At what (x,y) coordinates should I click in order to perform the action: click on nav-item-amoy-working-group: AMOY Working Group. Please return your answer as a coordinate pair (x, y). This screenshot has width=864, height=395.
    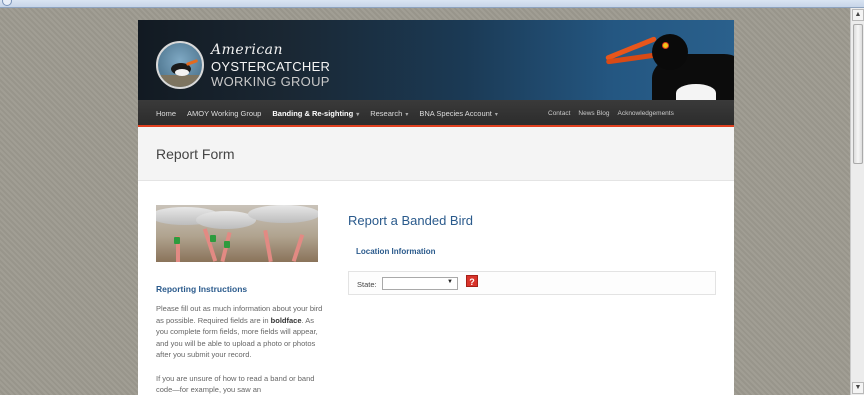
    Looking at the image, I should click on (224, 113).